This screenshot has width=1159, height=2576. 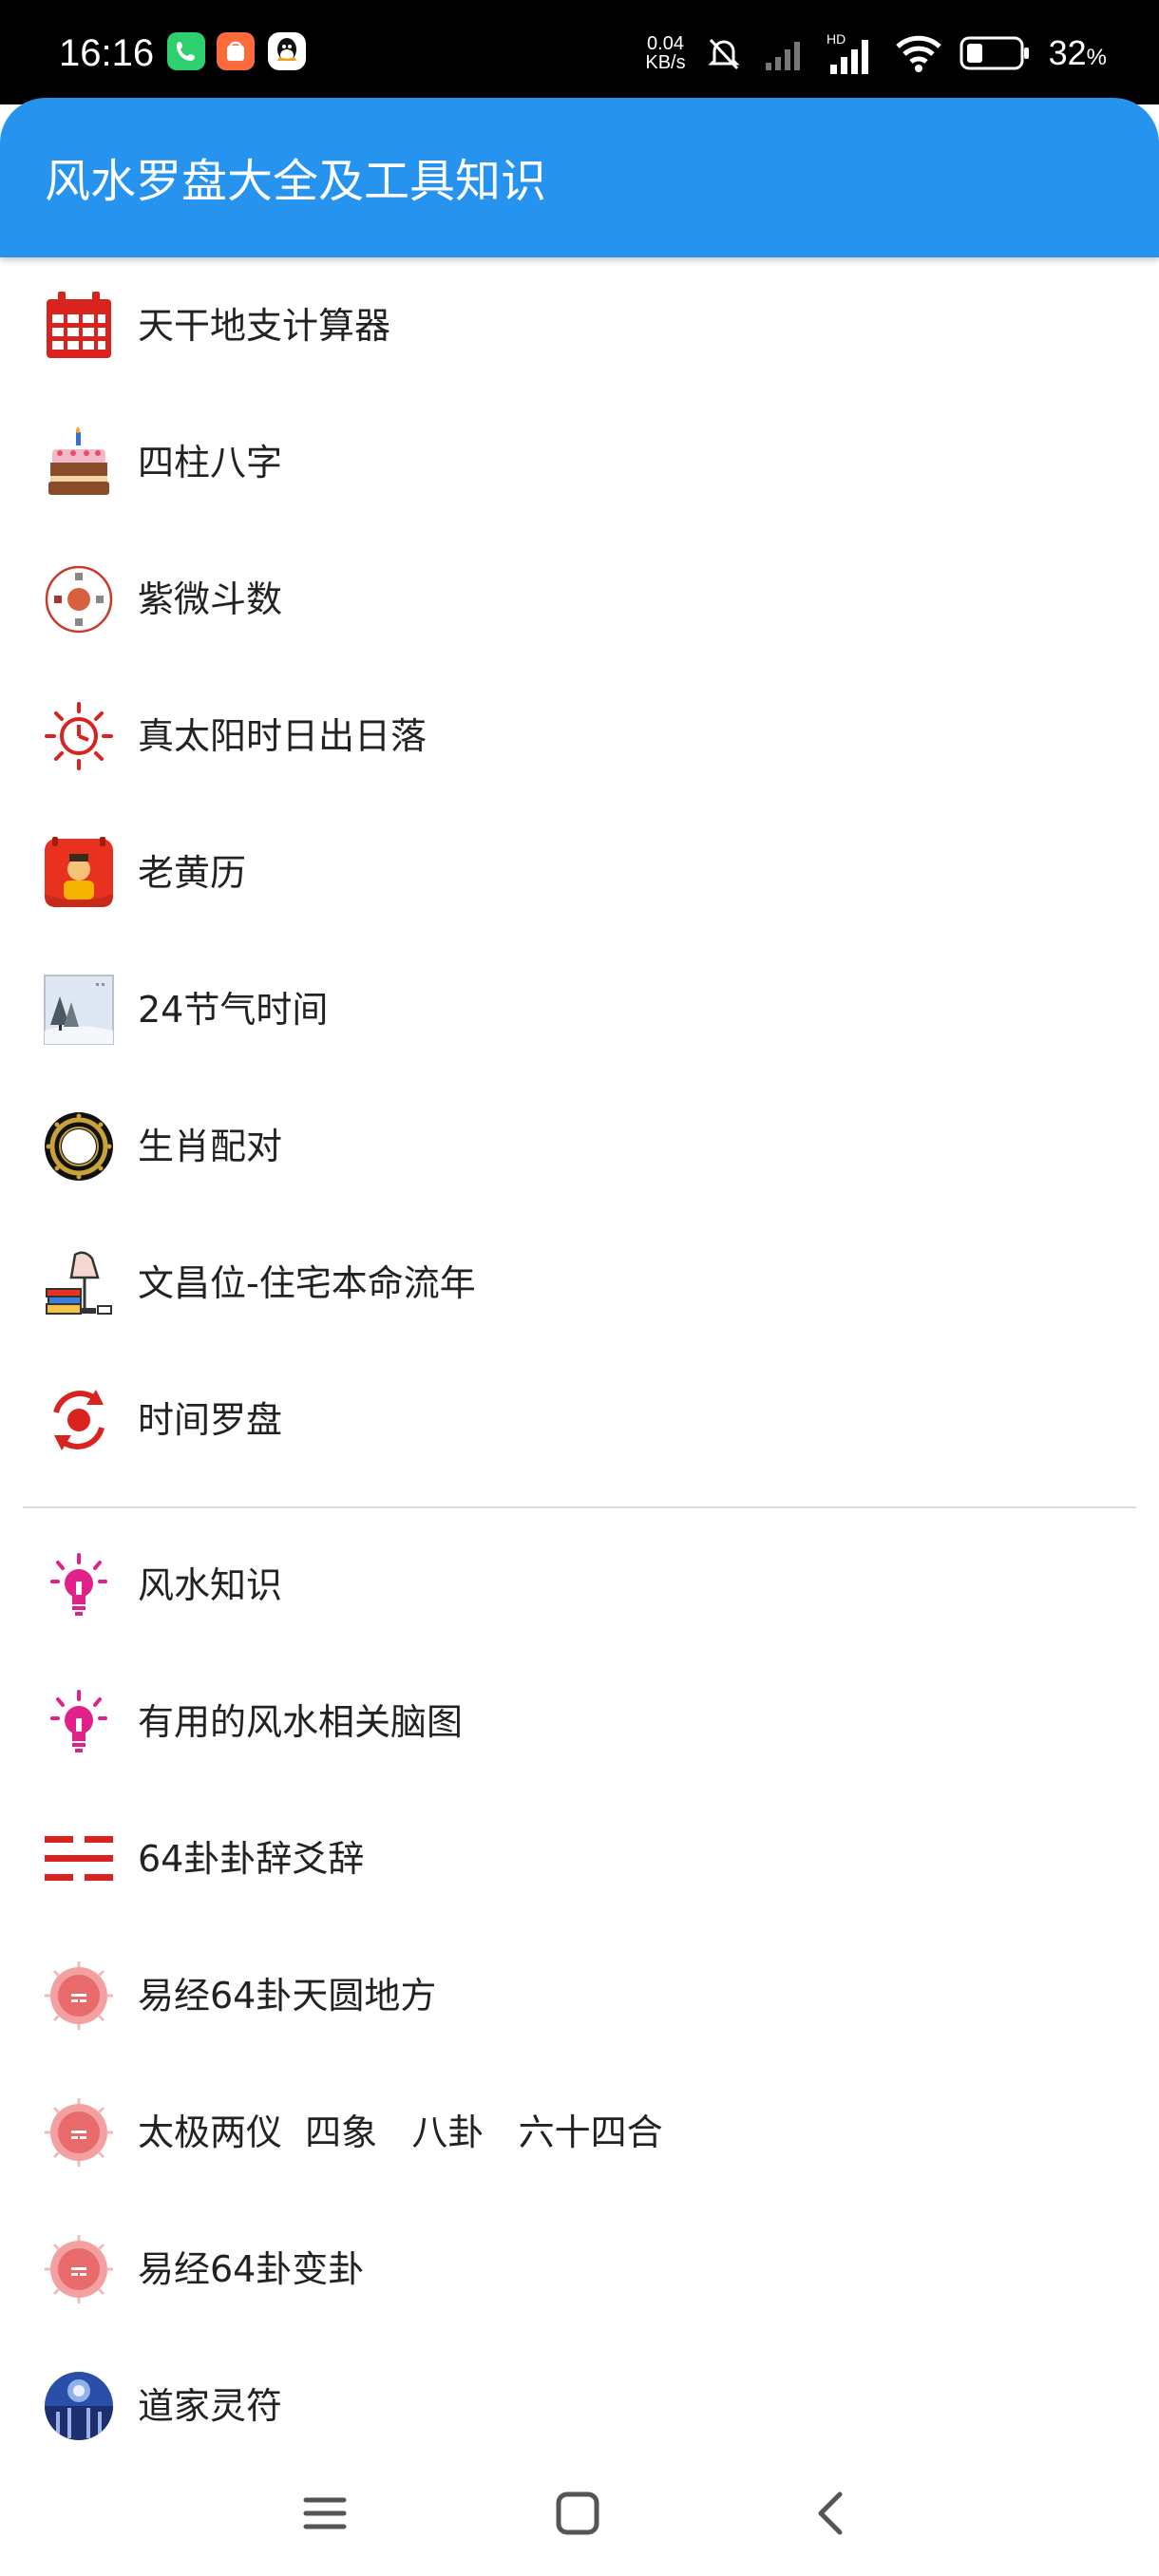 I want to click on list-item-label: 易经64卦变卦, so click(x=251, y=2269).